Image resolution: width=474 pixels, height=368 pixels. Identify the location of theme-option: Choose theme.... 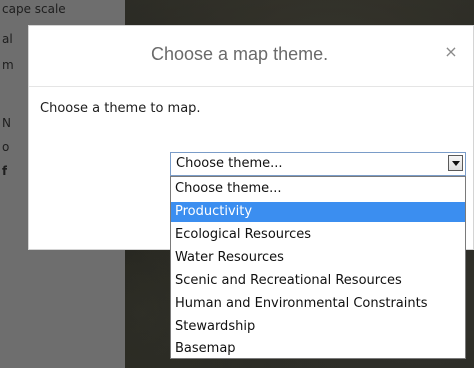
(318, 189).